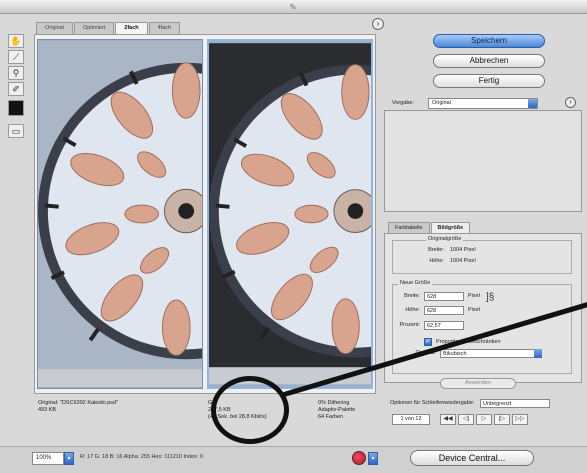 The image size is (587, 473). Describe the element at coordinates (444, 310) in the screenshot. I see `new-height-input: 628` at that location.